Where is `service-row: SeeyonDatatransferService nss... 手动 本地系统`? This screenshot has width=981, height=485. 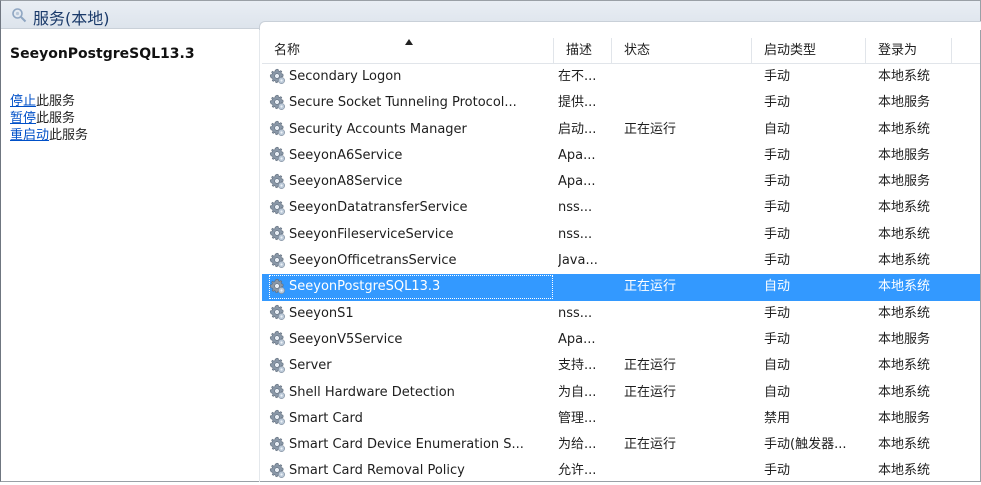 service-row: SeeyonDatatransferService nss... 手动 本地系统 is located at coordinates (621, 208).